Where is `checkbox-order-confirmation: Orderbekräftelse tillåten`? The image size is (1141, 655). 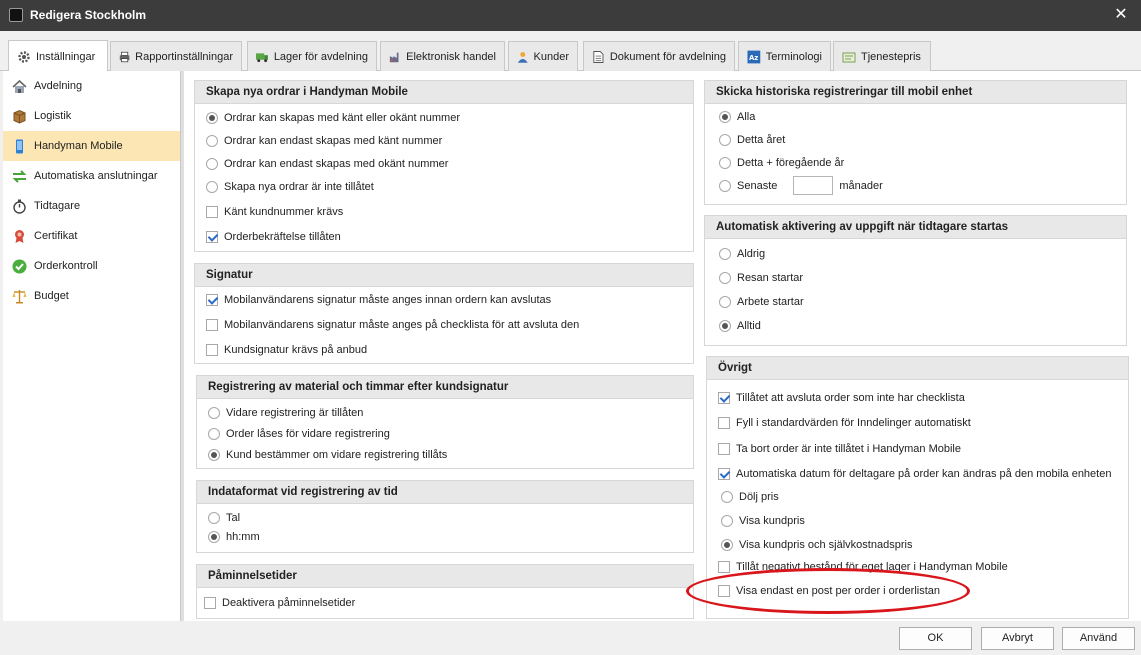
checkbox-order-confirmation: Orderbekräftelse tillåten is located at coordinates (273, 237).